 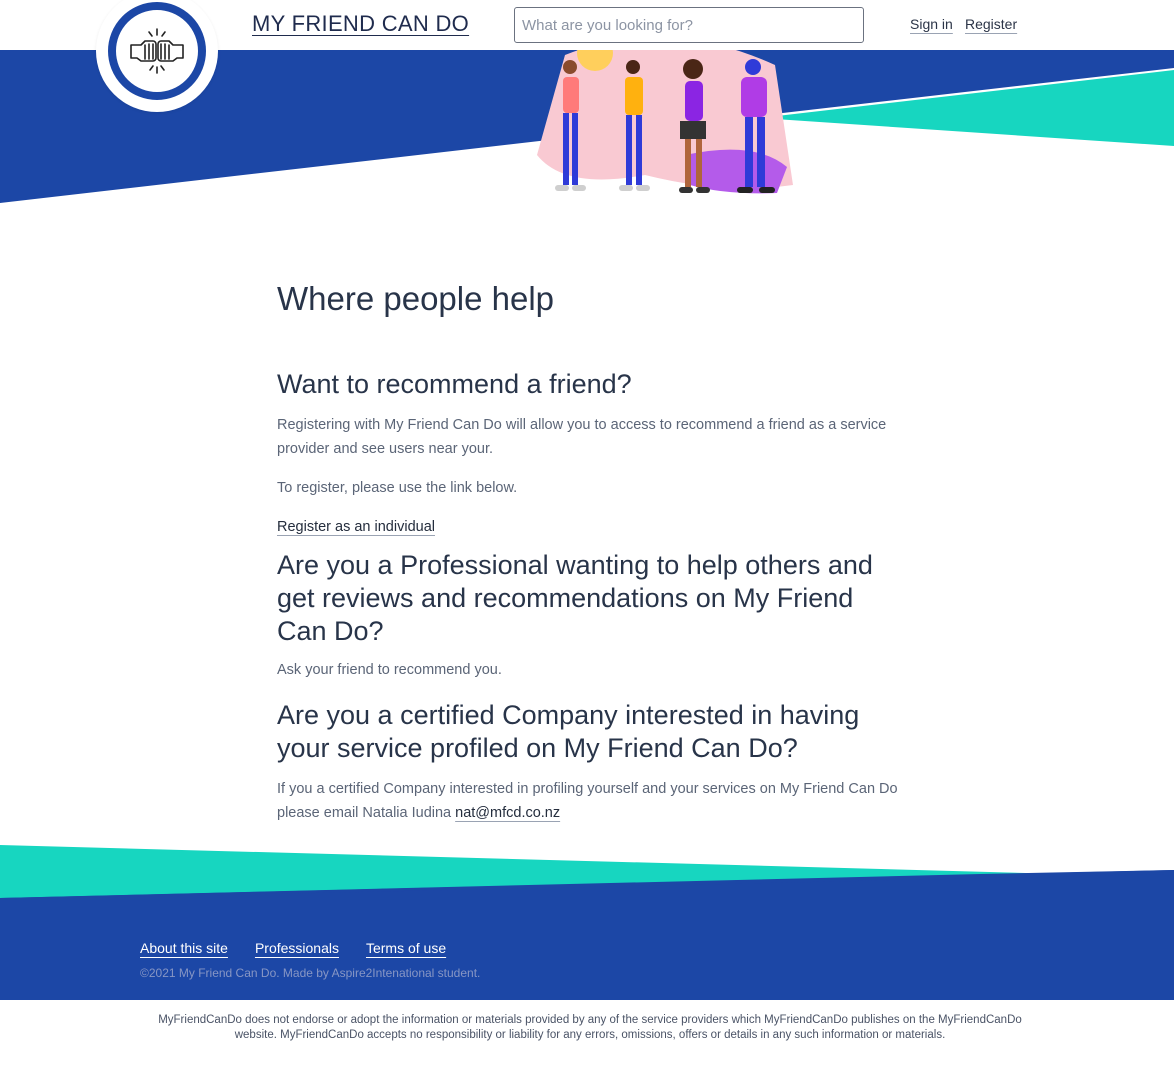 I want to click on register-individual-link: Register as an individual, so click(x=356, y=527).